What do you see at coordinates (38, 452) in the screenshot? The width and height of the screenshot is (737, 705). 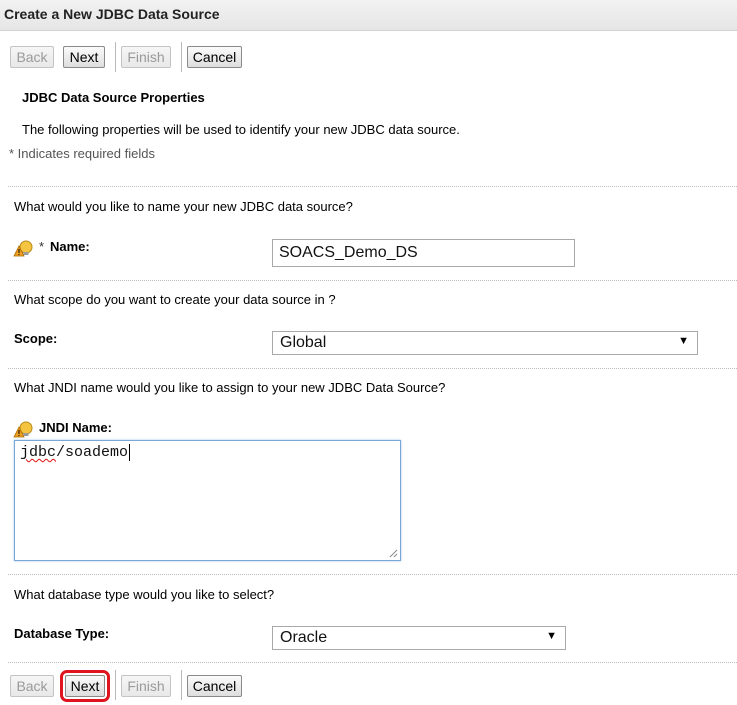 I see `spellcheck-underlined-text: jdbc` at bounding box center [38, 452].